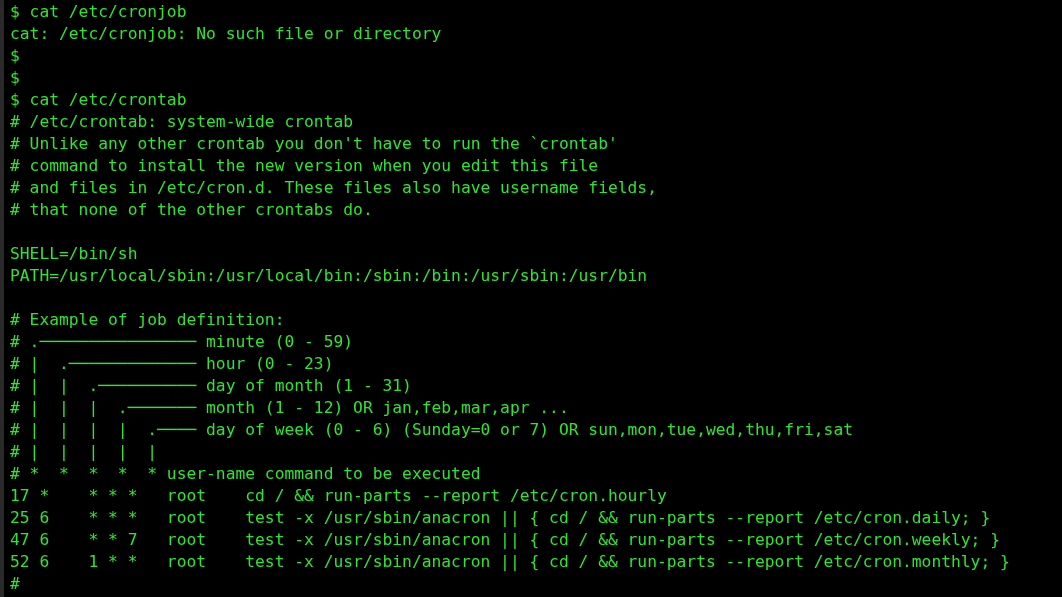 The image size is (1062, 597). I want to click on terminal-line: $ cat /etc/cronjob, so click(98, 12).